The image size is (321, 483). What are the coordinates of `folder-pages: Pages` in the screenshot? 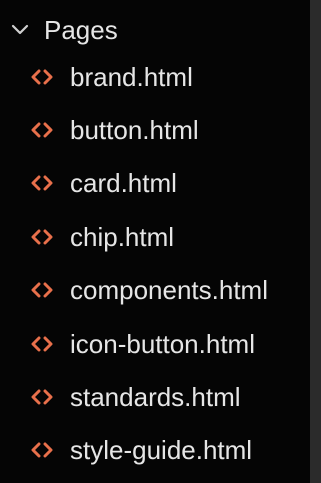 It's located at (155, 30).